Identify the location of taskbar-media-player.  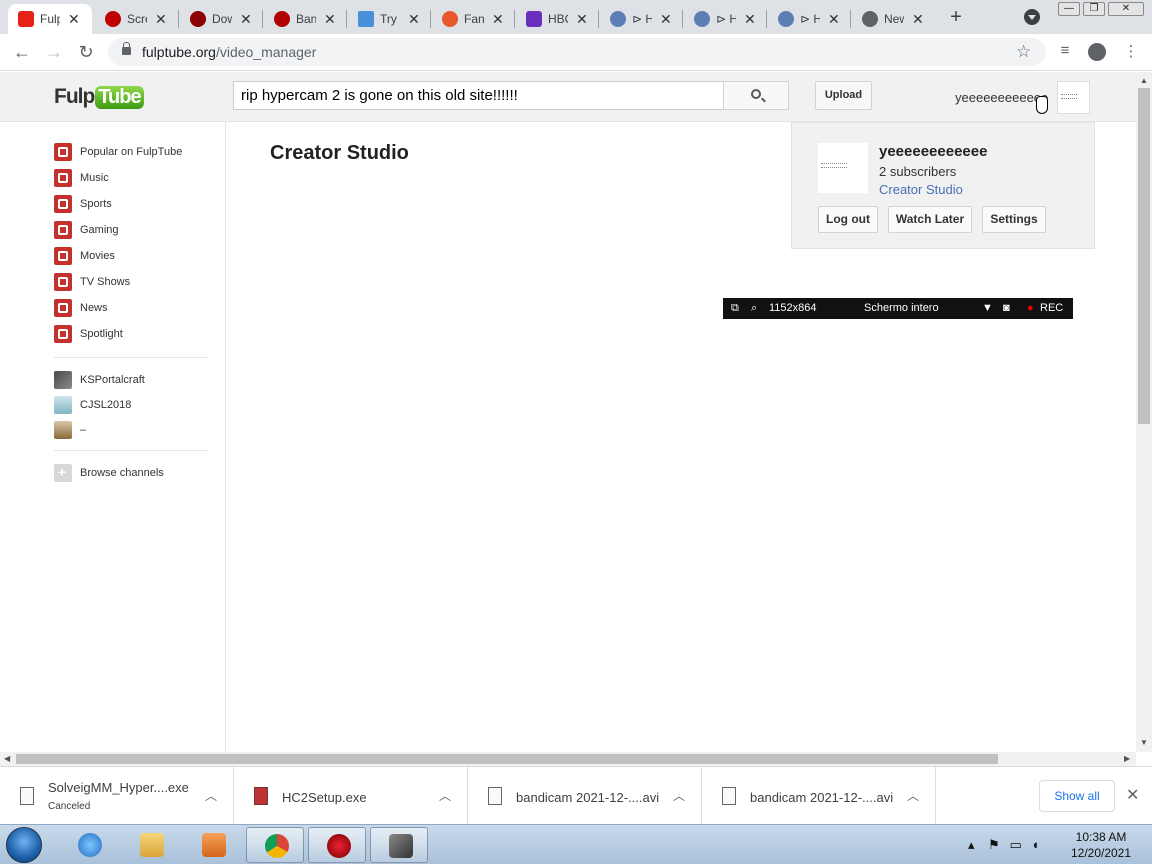
(213, 845).